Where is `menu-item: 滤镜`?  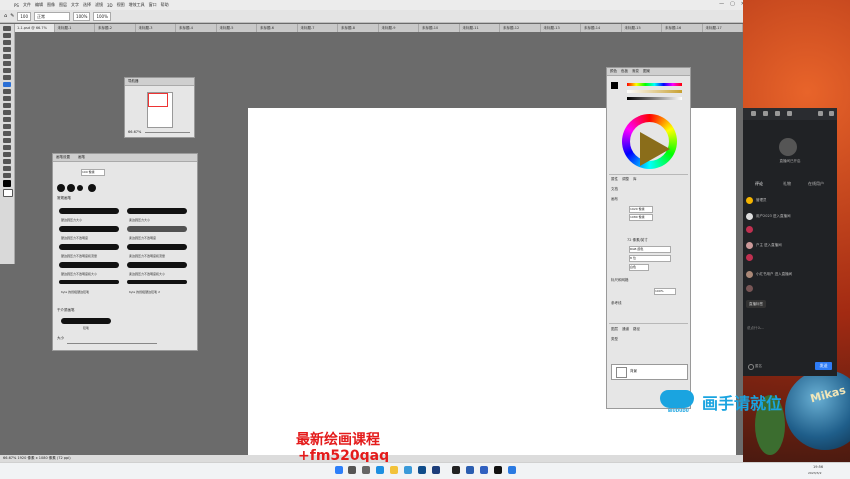 menu-item: 滤镜 is located at coordinates (99, 5).